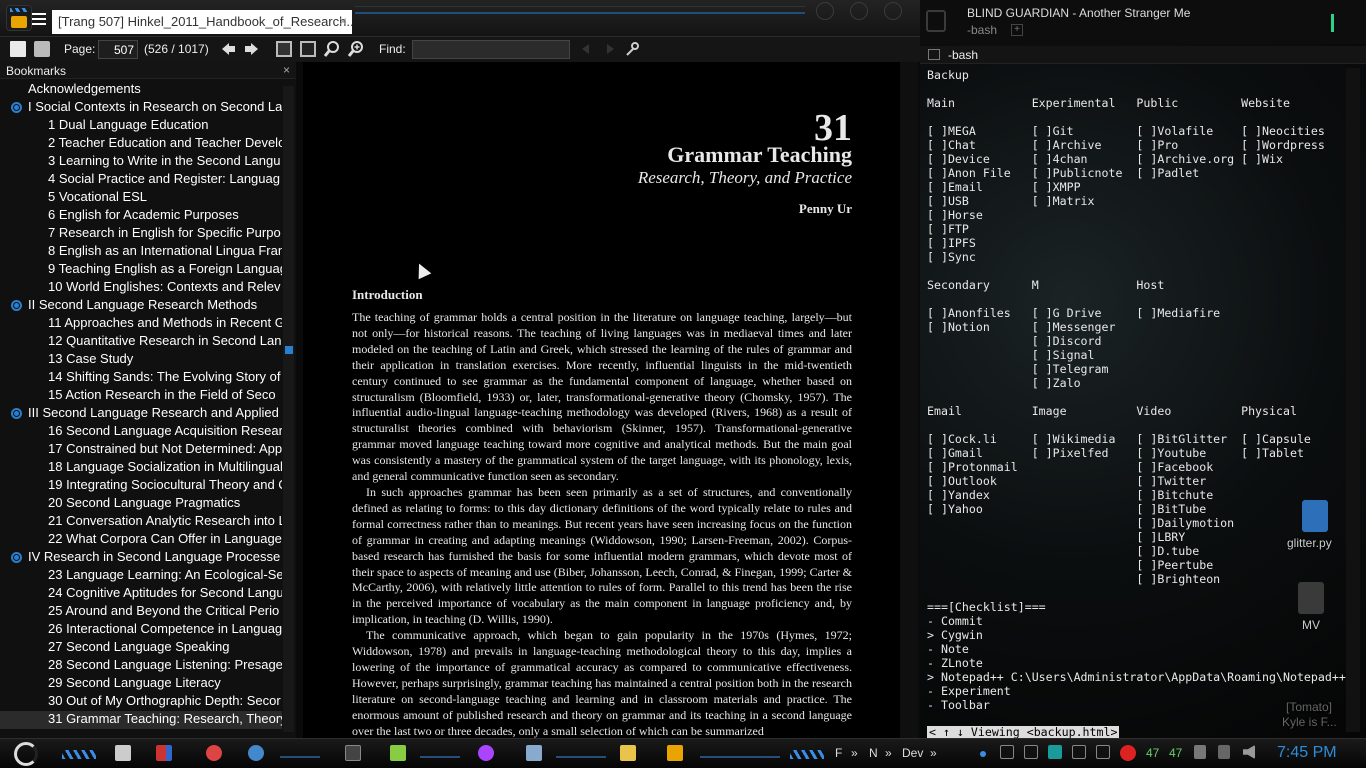 The width and height of the screenshot is (1366, 768). What do you see at coordinates (353, 753) in the screenshot?
I see `terminal-taskbar-icon` at bounding box center [353, 753].